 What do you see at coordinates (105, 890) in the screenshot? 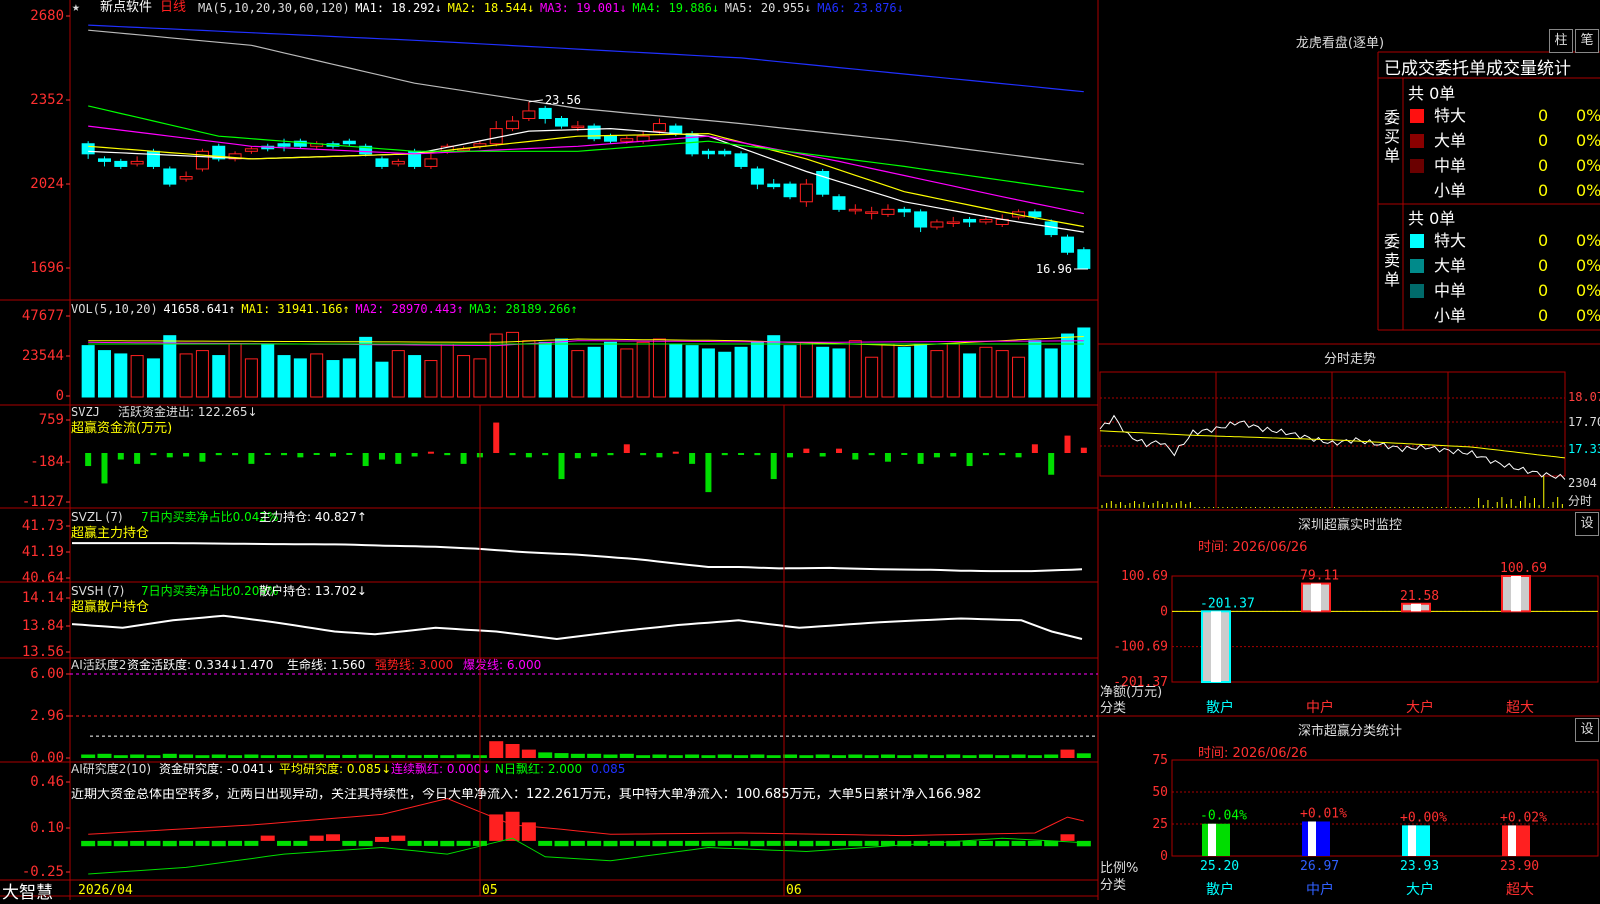
I see `time-axis-label: 2026/04` at bounding box center [105, 890].